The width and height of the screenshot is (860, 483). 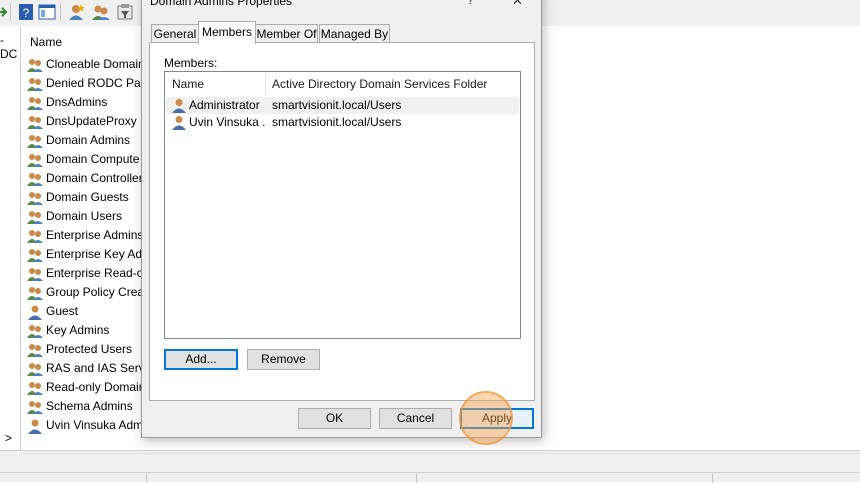 I want to click on list-item-label: Protected Users, so click(x=89, y=349).